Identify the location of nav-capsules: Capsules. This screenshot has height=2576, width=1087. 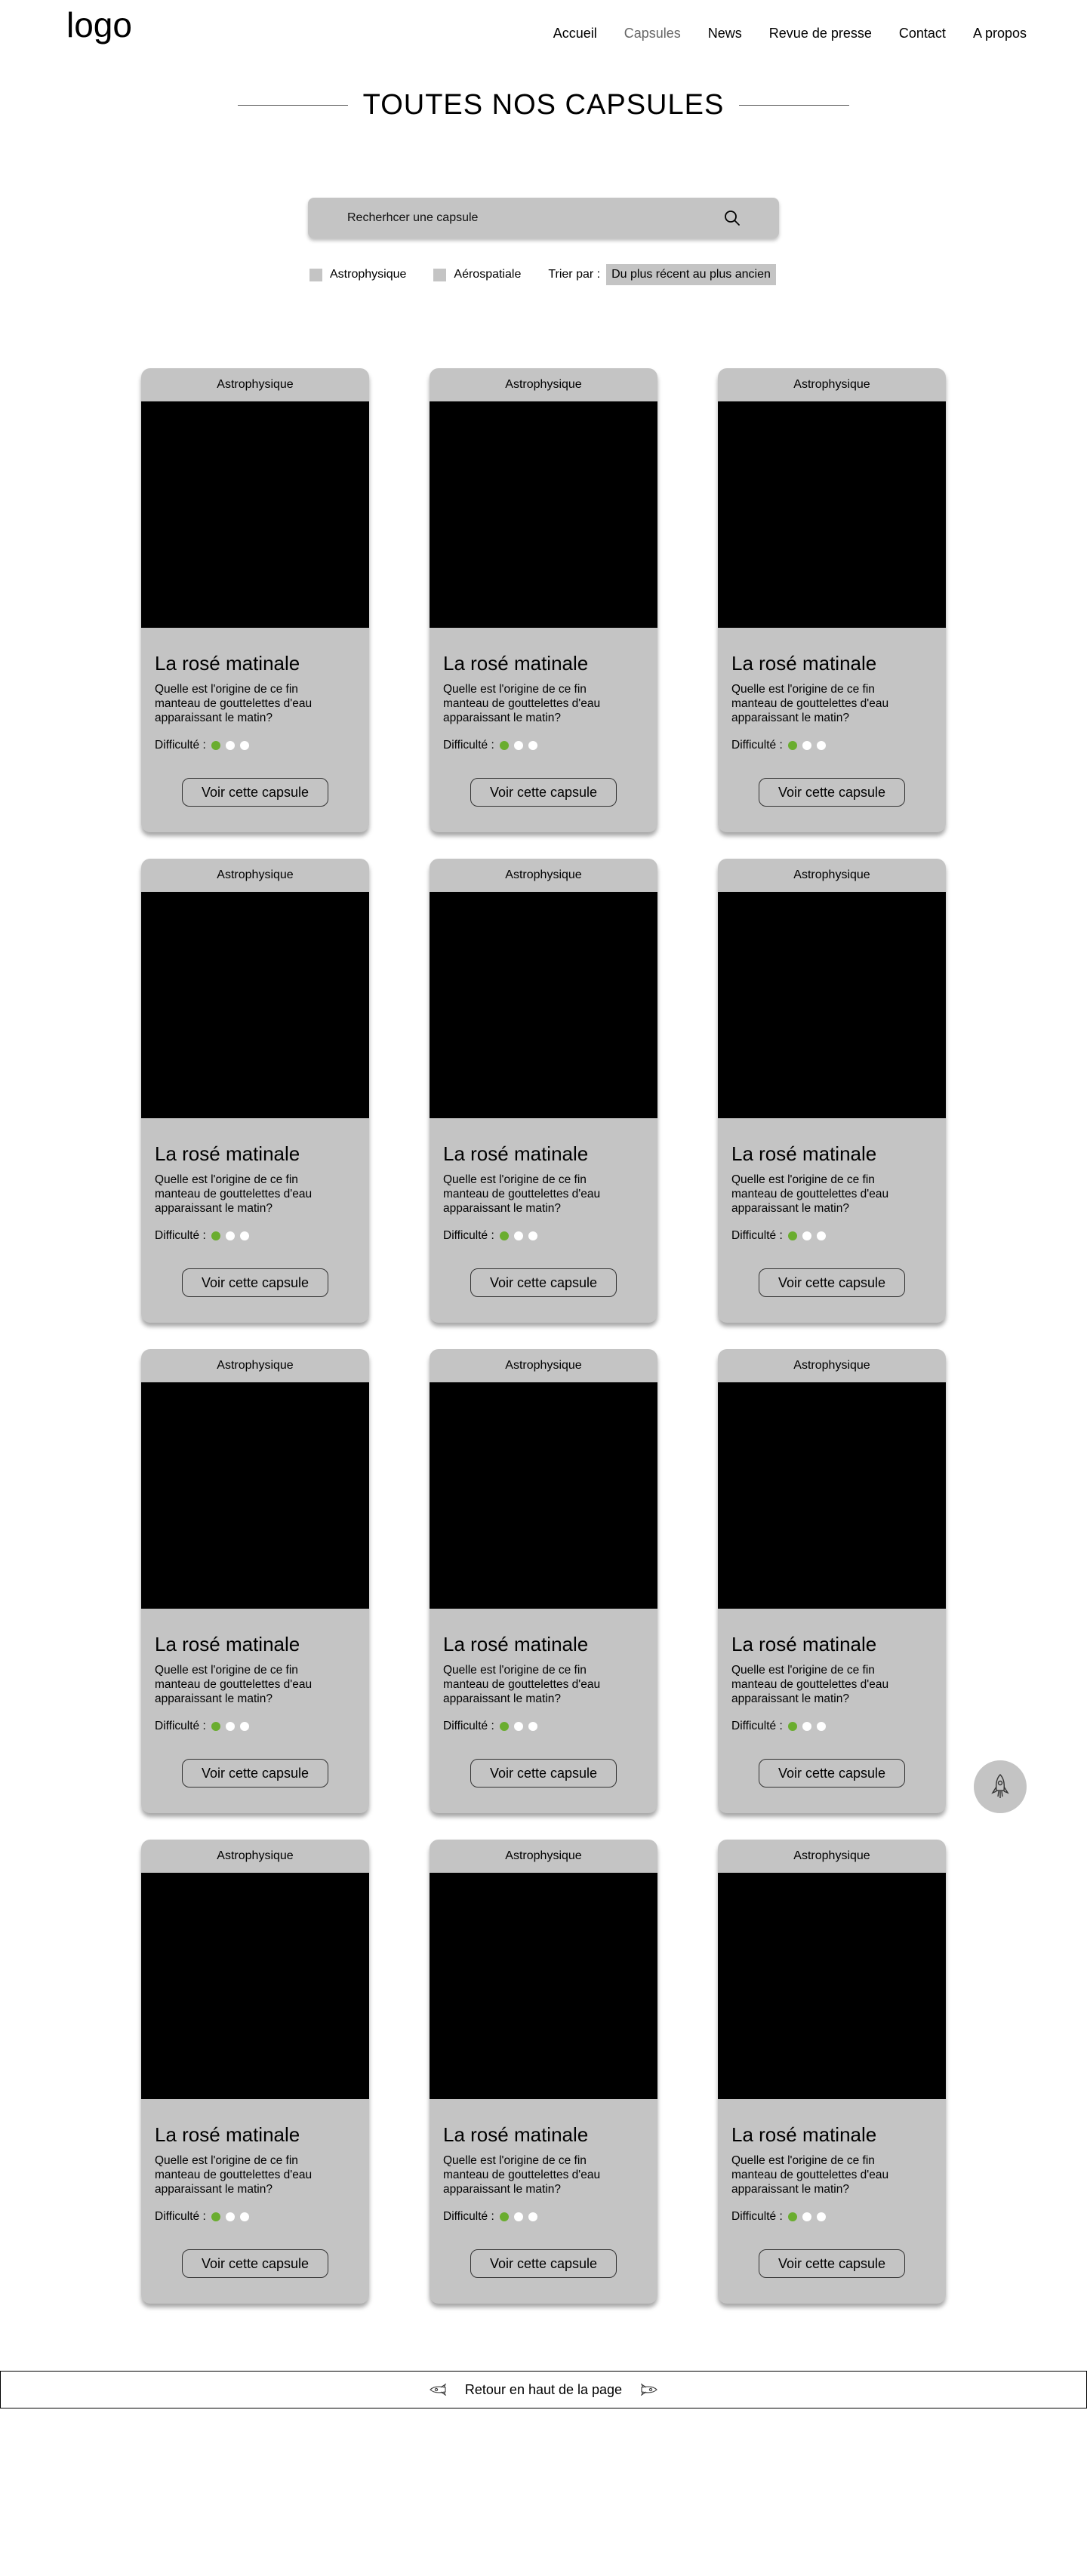
(652, 33).